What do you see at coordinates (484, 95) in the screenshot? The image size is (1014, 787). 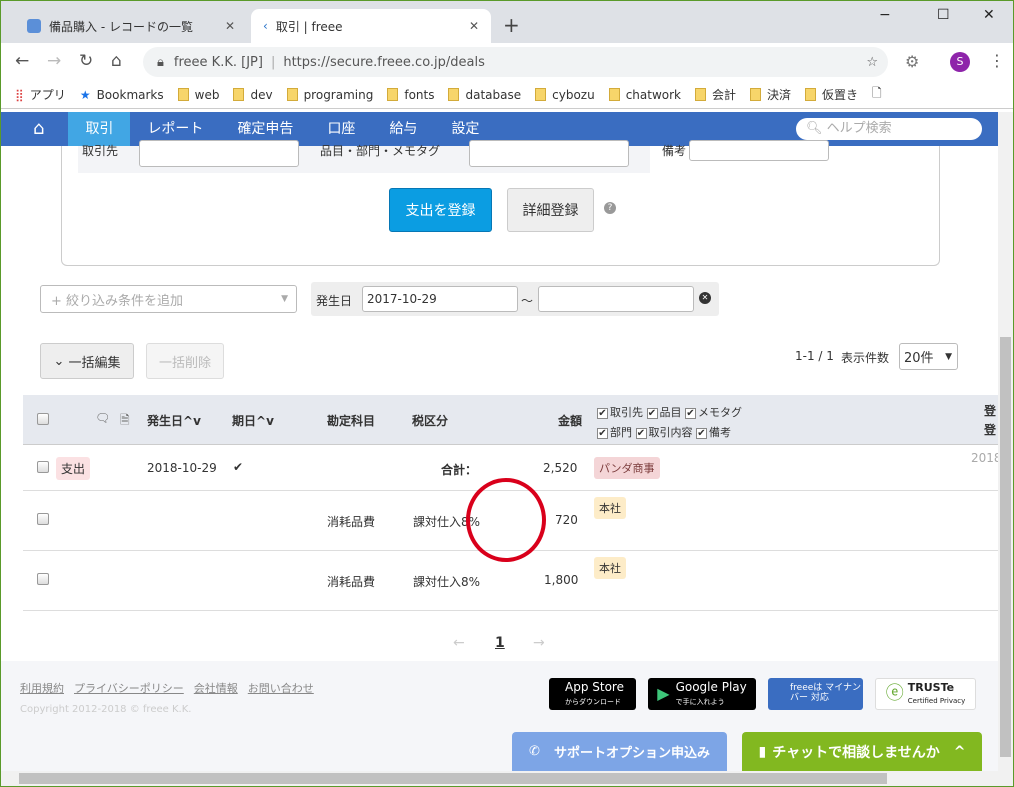 I see `bookmark-folder: database` at bounding box center [484, 95].